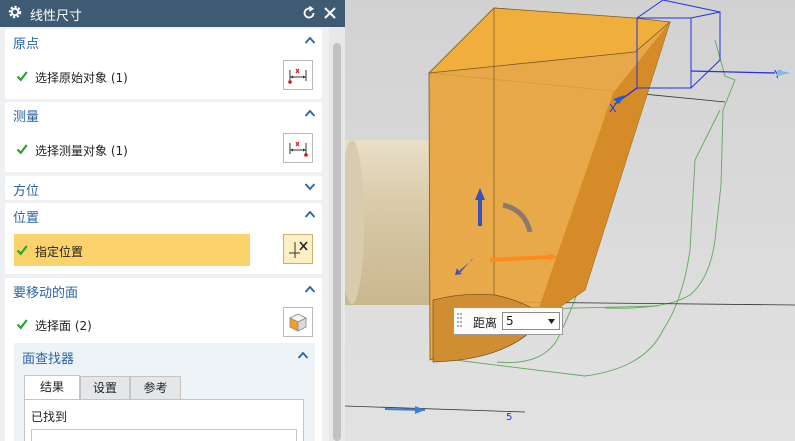  Describe the element at coordinates (59, 252) in the screenshot. I see `specify-location-label: 指定位置` at that location.